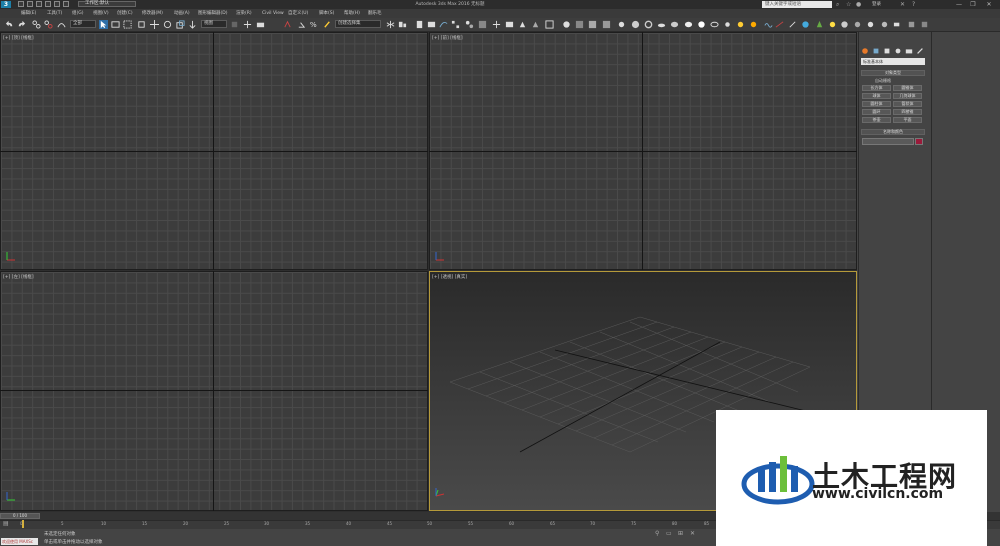 This screenshot has width=1000, height=546. I want to click on isolate-icon: ▭, so click(669, 533).